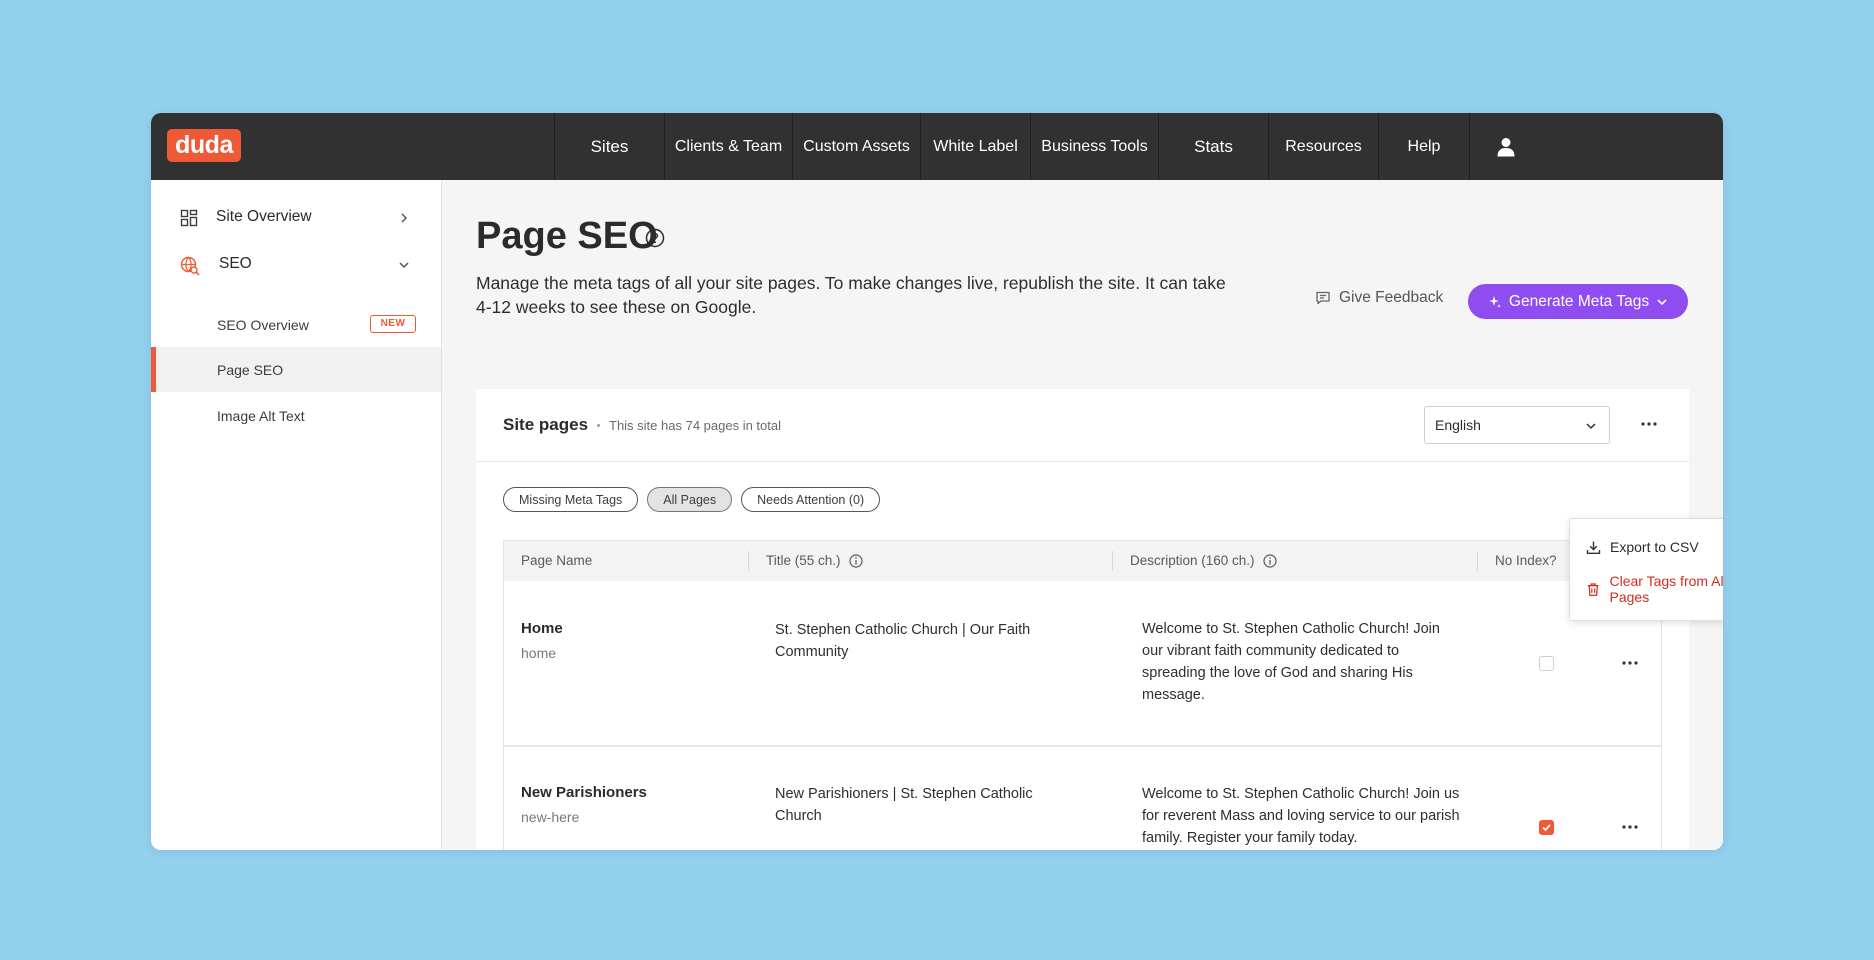  I want to click on download-icon, so click(1593, 547).